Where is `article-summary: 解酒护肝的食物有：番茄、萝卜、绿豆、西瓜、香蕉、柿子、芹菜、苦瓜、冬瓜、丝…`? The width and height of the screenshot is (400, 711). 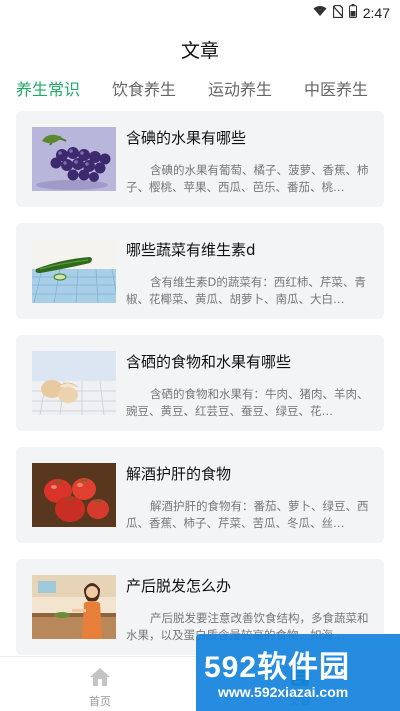
article-summary: 解酒护肝的食物有：番茄、萝卜、绿豆、西瓜、香蕉、柿子、芹菜、苦瓜、冬瓜、丝… is located at coordinates (247, 514).